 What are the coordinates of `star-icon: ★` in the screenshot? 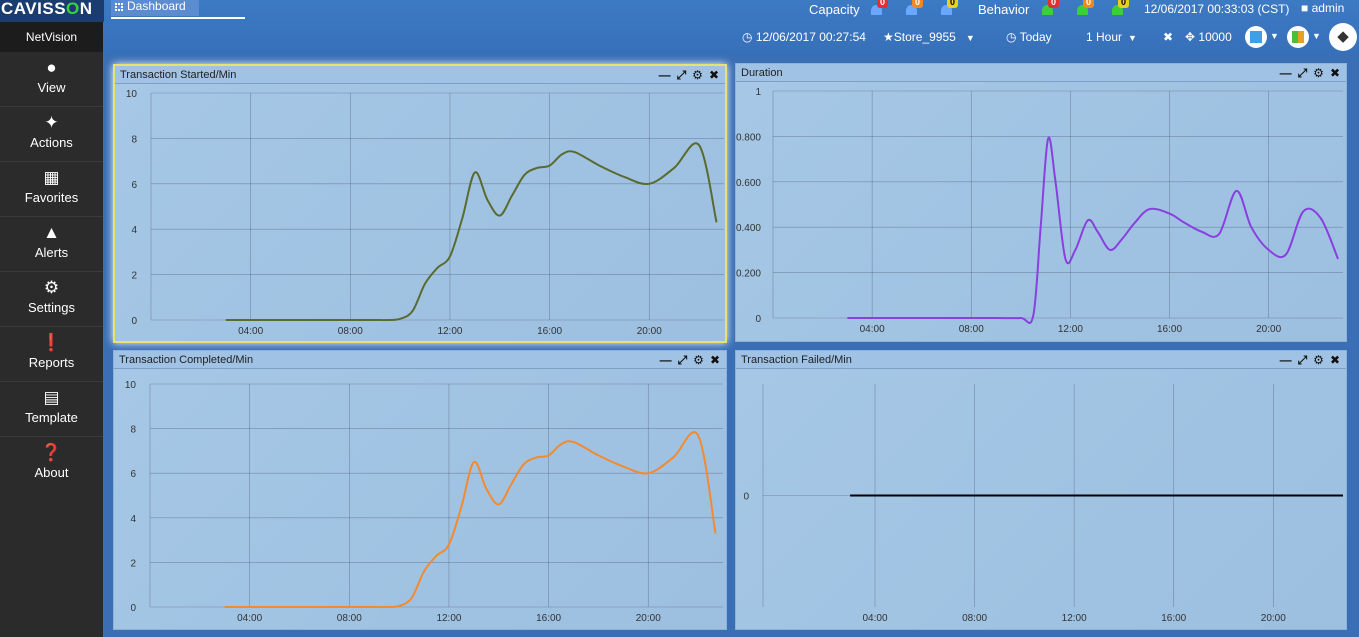 It's located at (888, 37).